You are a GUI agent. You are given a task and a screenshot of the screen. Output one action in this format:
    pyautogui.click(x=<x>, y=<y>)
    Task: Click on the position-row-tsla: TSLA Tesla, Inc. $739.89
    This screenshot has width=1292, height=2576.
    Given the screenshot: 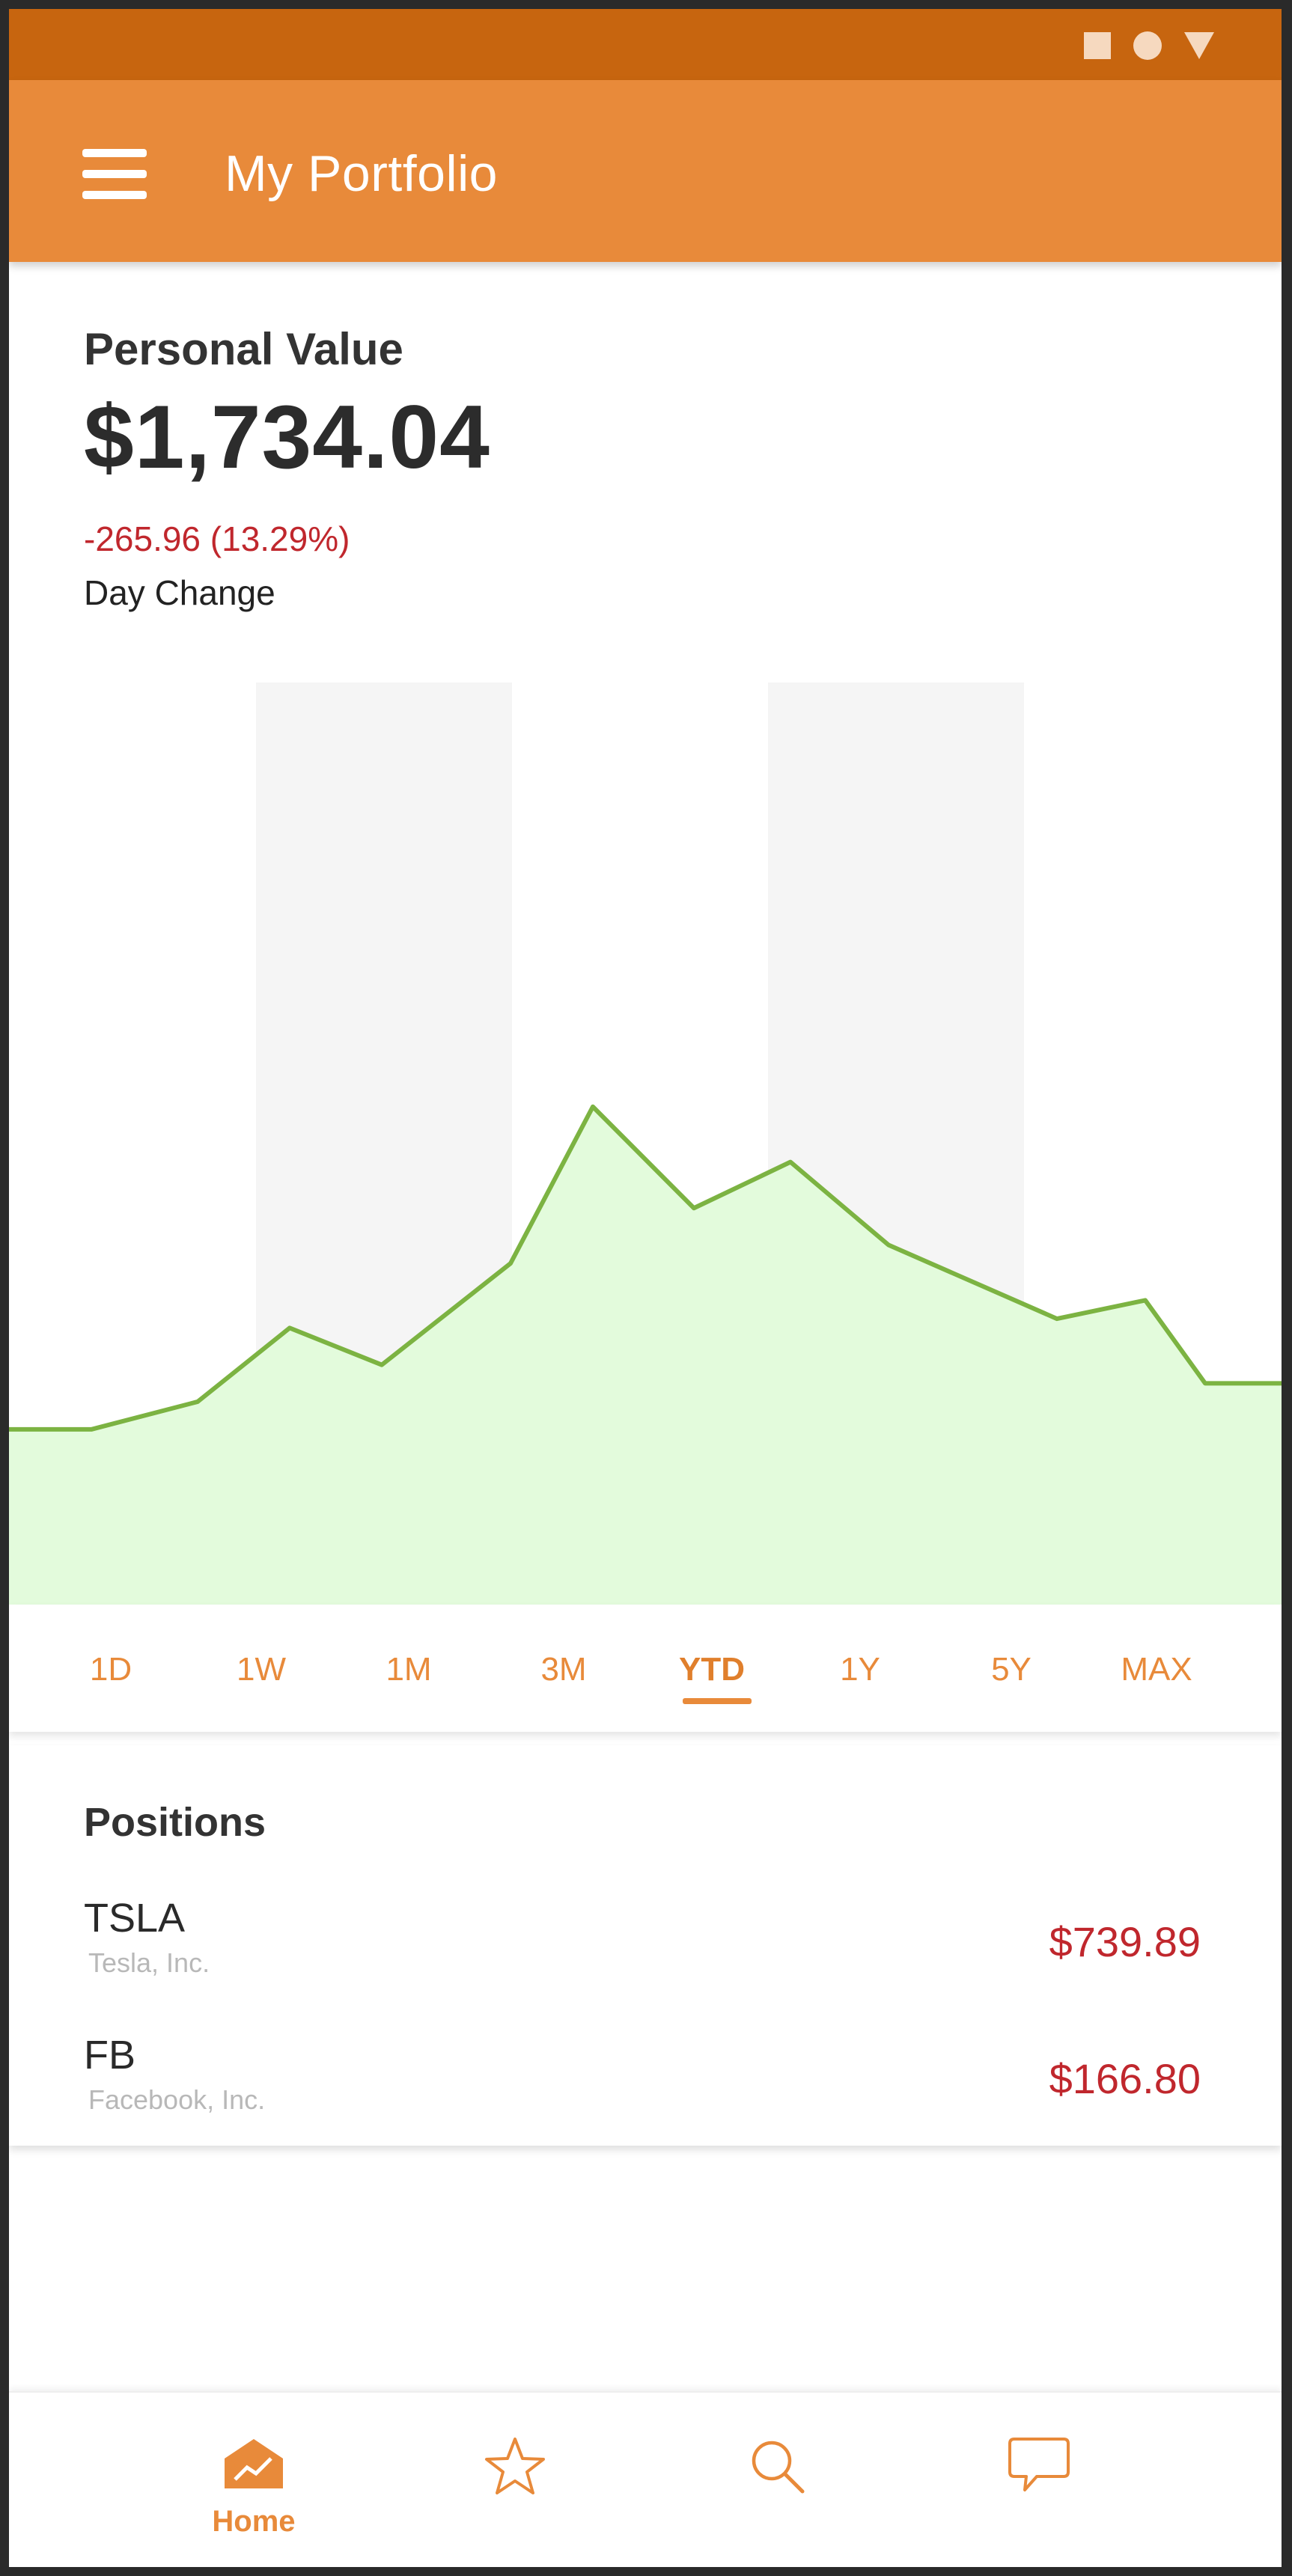 What is the action you would take?
    pyautogui.click(x=646, y=1951)
    